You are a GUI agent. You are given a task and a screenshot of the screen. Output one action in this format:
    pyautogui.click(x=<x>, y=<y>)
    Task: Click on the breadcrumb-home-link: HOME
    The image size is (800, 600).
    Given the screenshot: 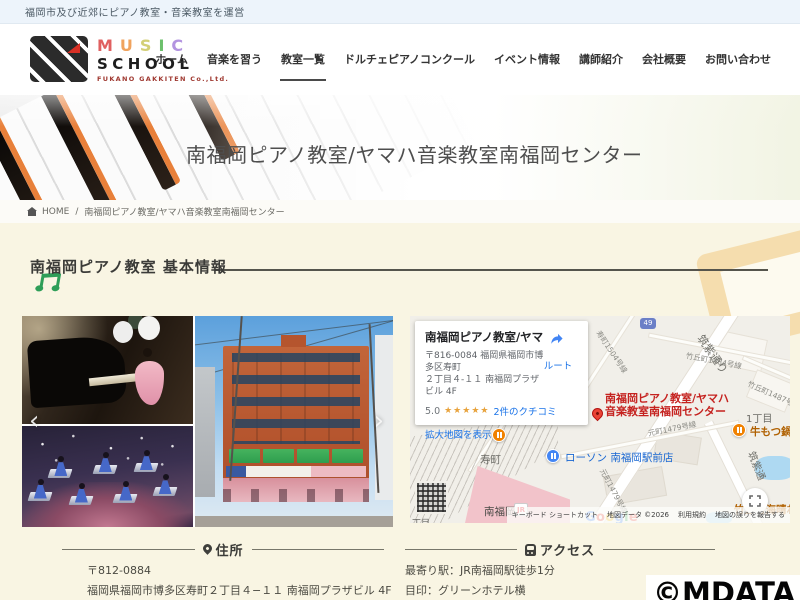 What is the action you would take?
    pyautogui.click(x=55, y=212)
    